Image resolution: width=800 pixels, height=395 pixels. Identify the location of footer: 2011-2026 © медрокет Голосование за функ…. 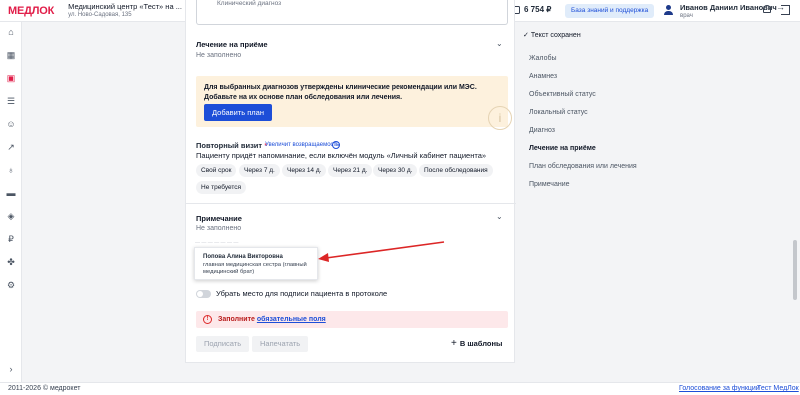
(400, 388).